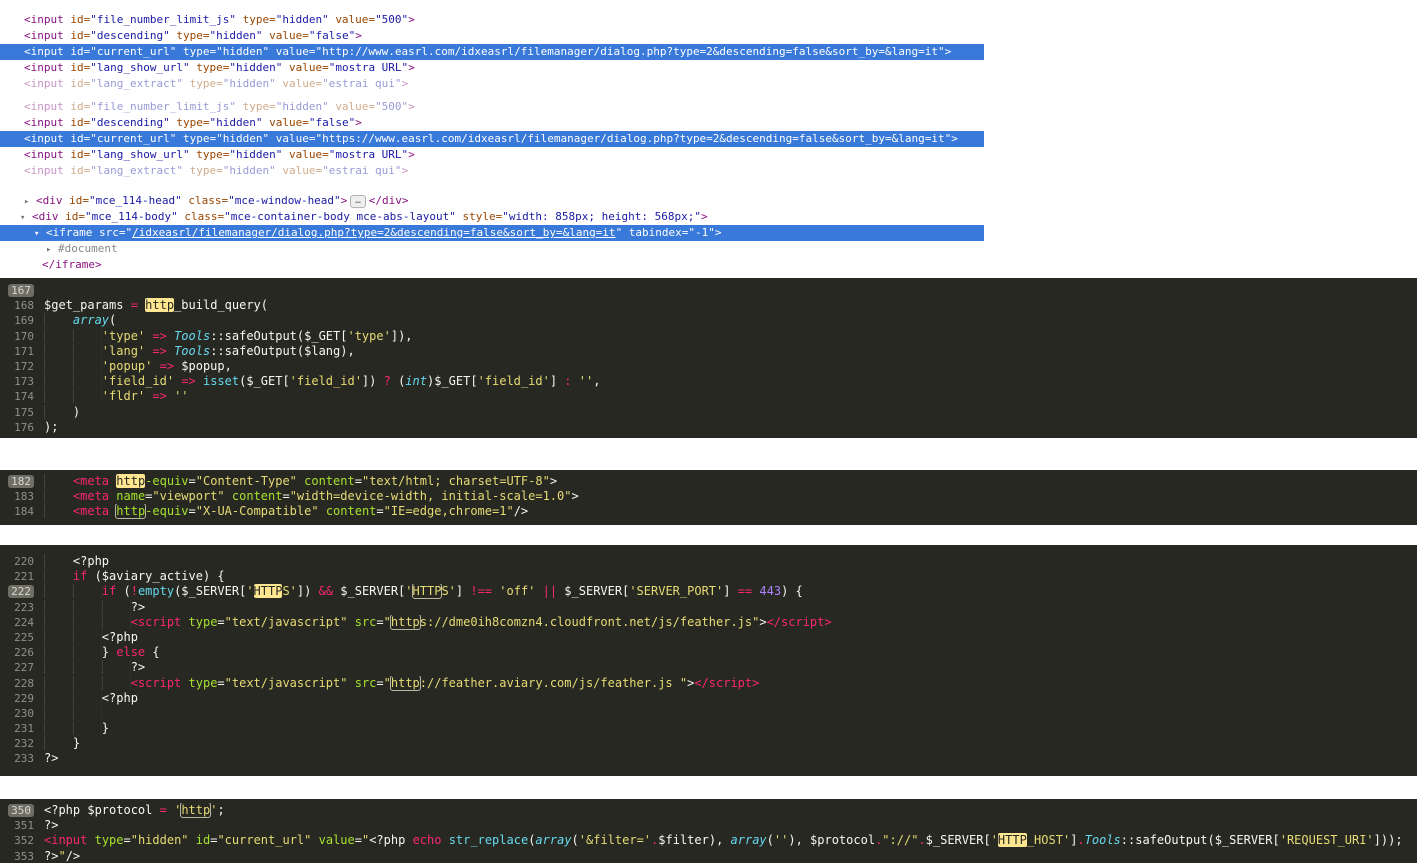  Describe the element at coordinates (799, 840) in the screenshot. I see `code-token: ),` at that location.